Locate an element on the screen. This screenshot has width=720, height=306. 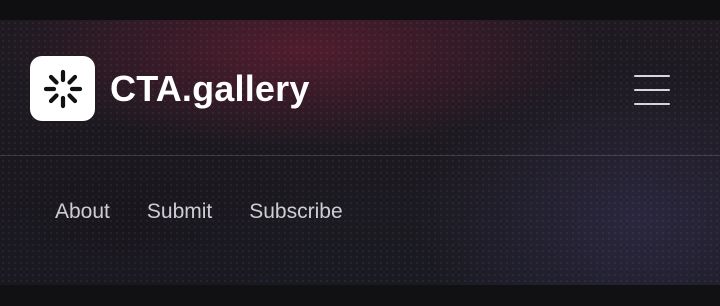
hamburger-menu-icon-line-top is located at coordinates (652, 76).